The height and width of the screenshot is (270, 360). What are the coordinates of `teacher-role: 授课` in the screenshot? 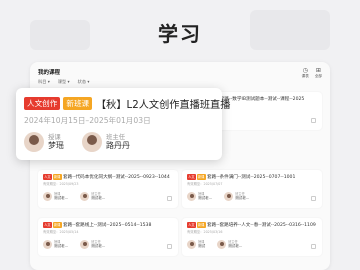 It's located at (54, 137).